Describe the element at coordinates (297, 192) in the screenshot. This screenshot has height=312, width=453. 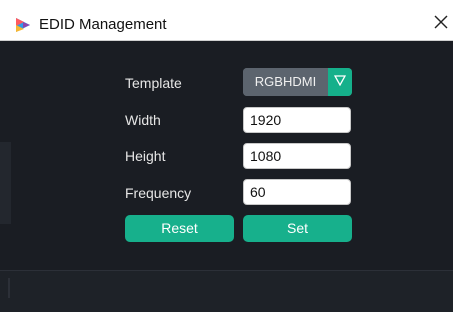
I see `frequency-input: 60` at that location.